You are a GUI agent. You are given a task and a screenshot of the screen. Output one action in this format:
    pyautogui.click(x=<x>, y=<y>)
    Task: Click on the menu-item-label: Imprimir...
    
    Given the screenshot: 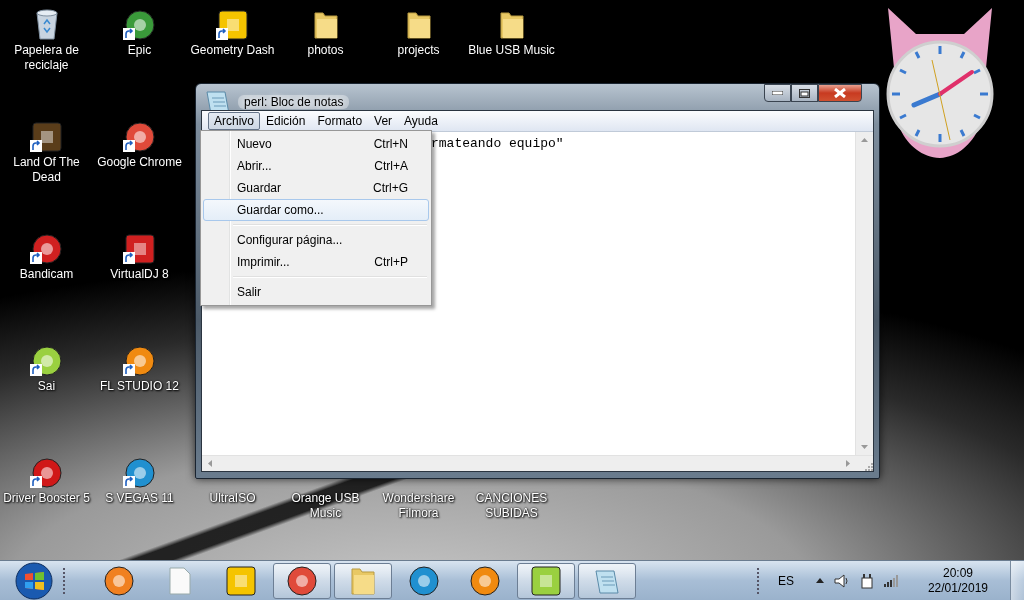 What is the action you would take?
    pyautogui.click(x=263, y=262)
    